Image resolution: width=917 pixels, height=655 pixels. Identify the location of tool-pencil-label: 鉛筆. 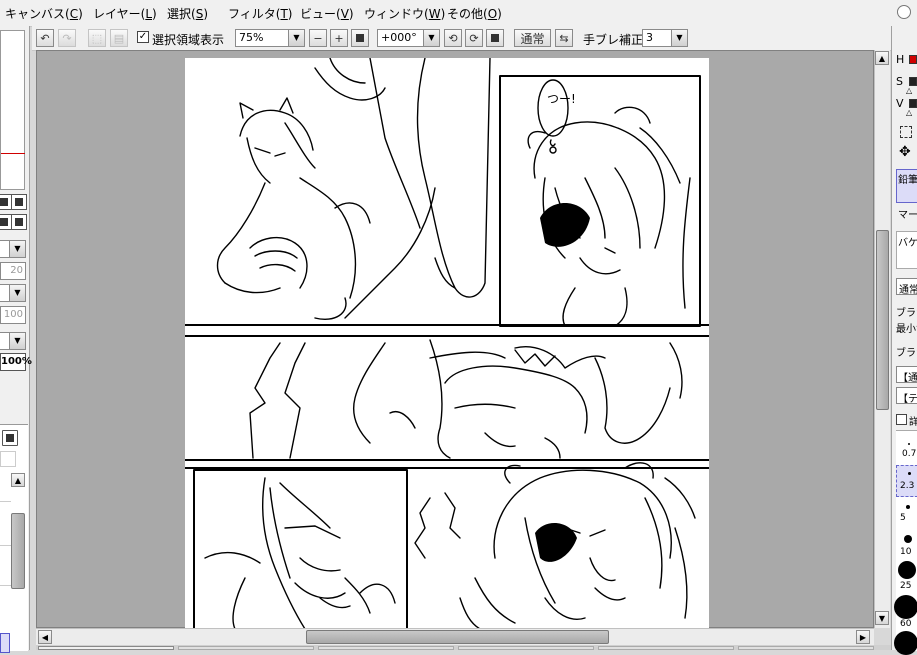
(907, 180).